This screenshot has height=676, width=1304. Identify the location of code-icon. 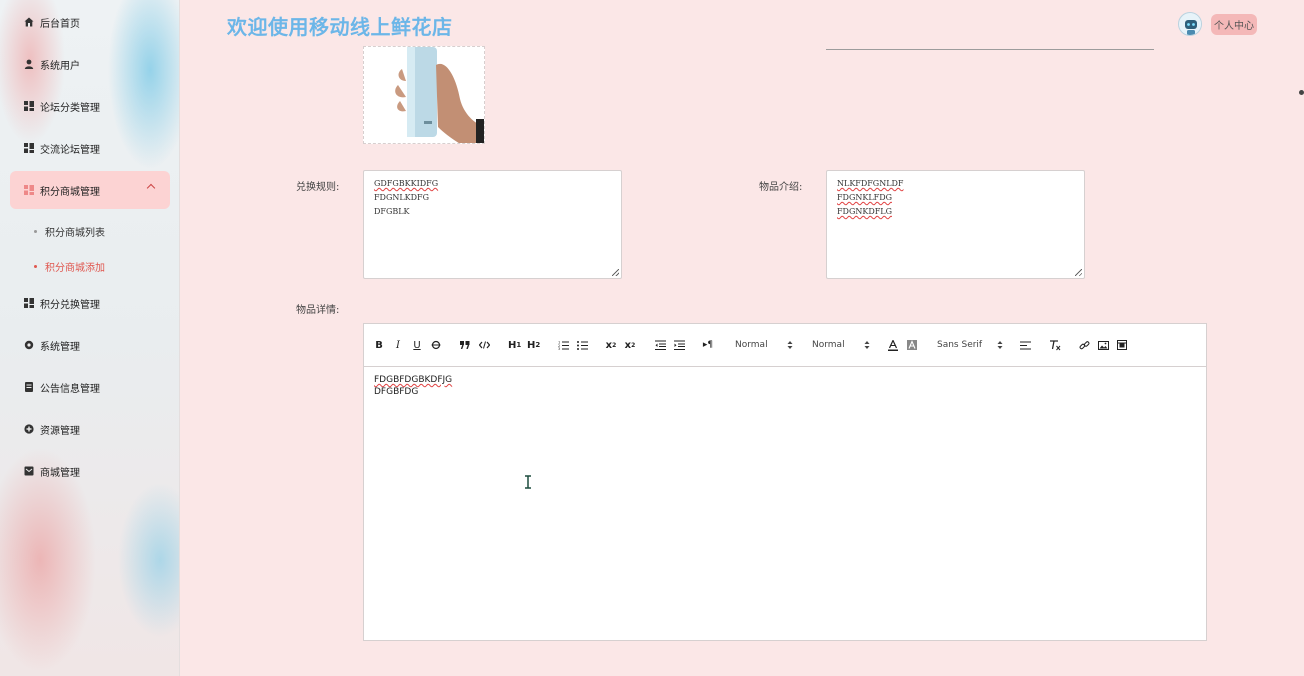
(484, 345).